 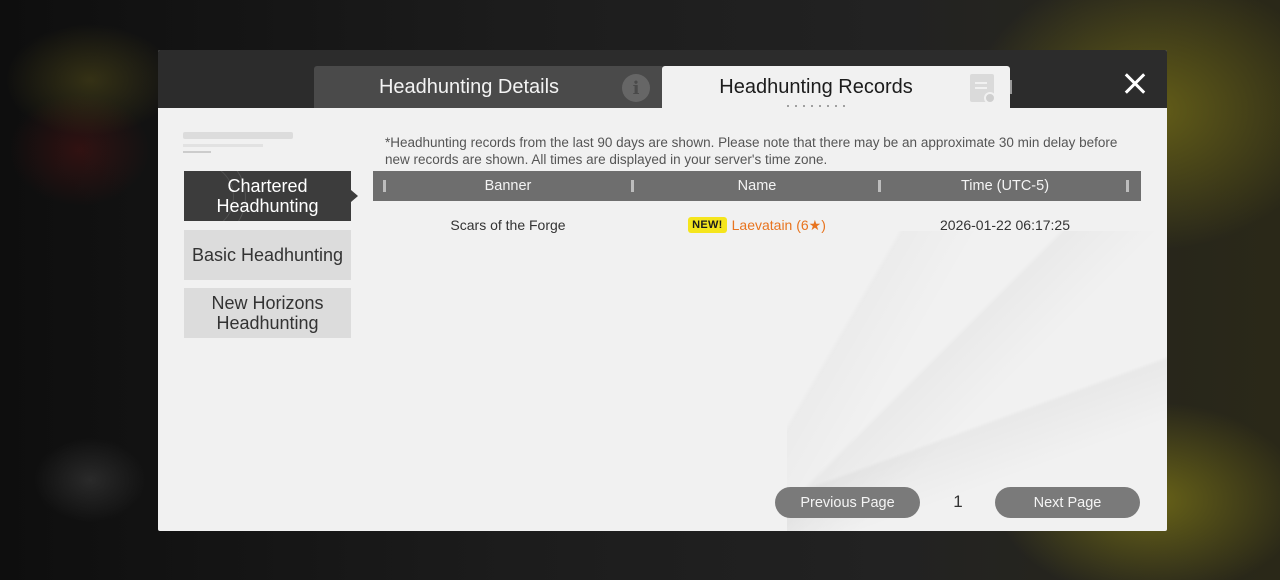 I want to click on sidebar-item-label: Chartered Headhunting, so click(x=267, y=196).